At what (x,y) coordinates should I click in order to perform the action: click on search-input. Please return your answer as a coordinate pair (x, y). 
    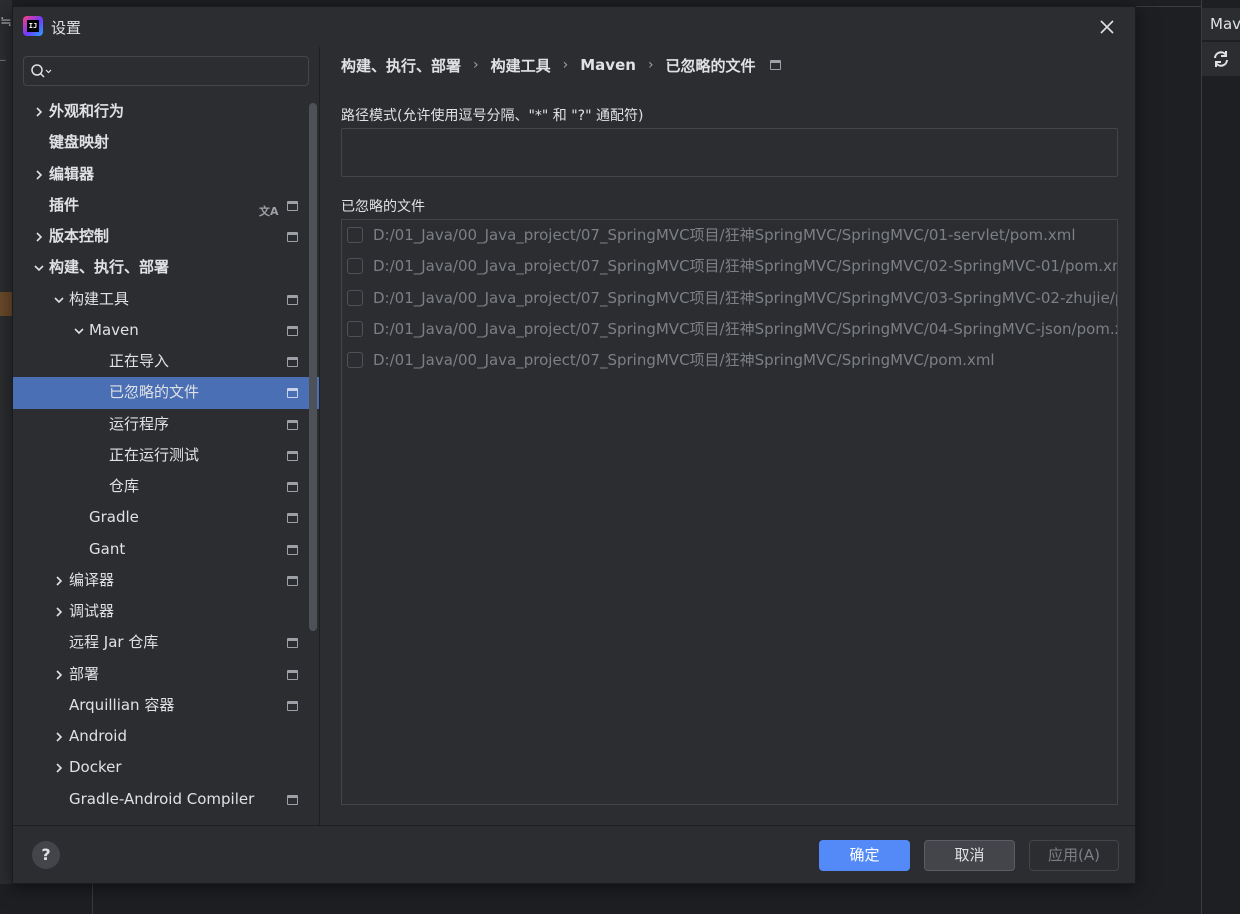
    Looking at the image, I should click on (181, 71).